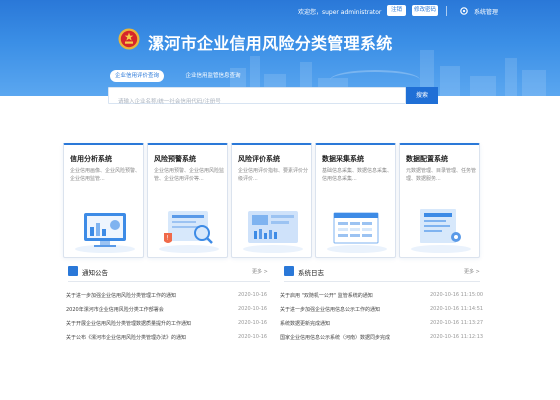  I want to click on card-title: 信用分析系统, so click(91, 159).